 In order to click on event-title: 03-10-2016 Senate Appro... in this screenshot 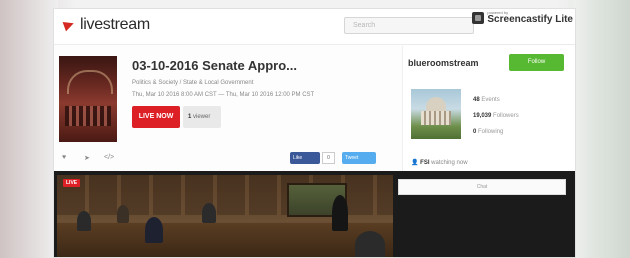, I will do `click(214, 65)`.